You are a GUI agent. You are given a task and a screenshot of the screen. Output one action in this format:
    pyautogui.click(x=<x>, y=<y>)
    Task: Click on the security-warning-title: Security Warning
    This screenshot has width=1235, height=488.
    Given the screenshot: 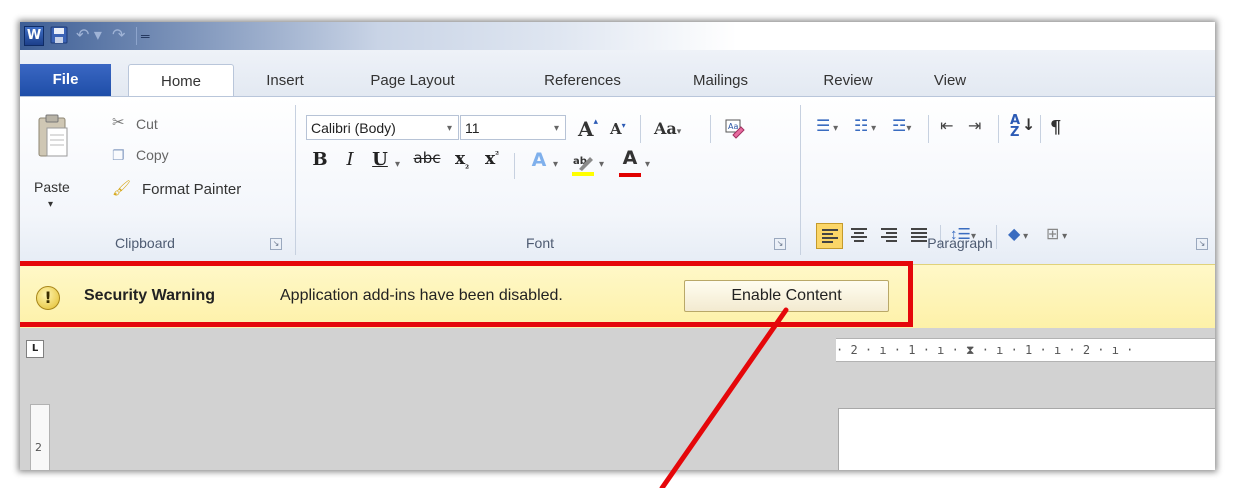 What is the action you would take?
    pyautogui.click(x=149, y=295)
    